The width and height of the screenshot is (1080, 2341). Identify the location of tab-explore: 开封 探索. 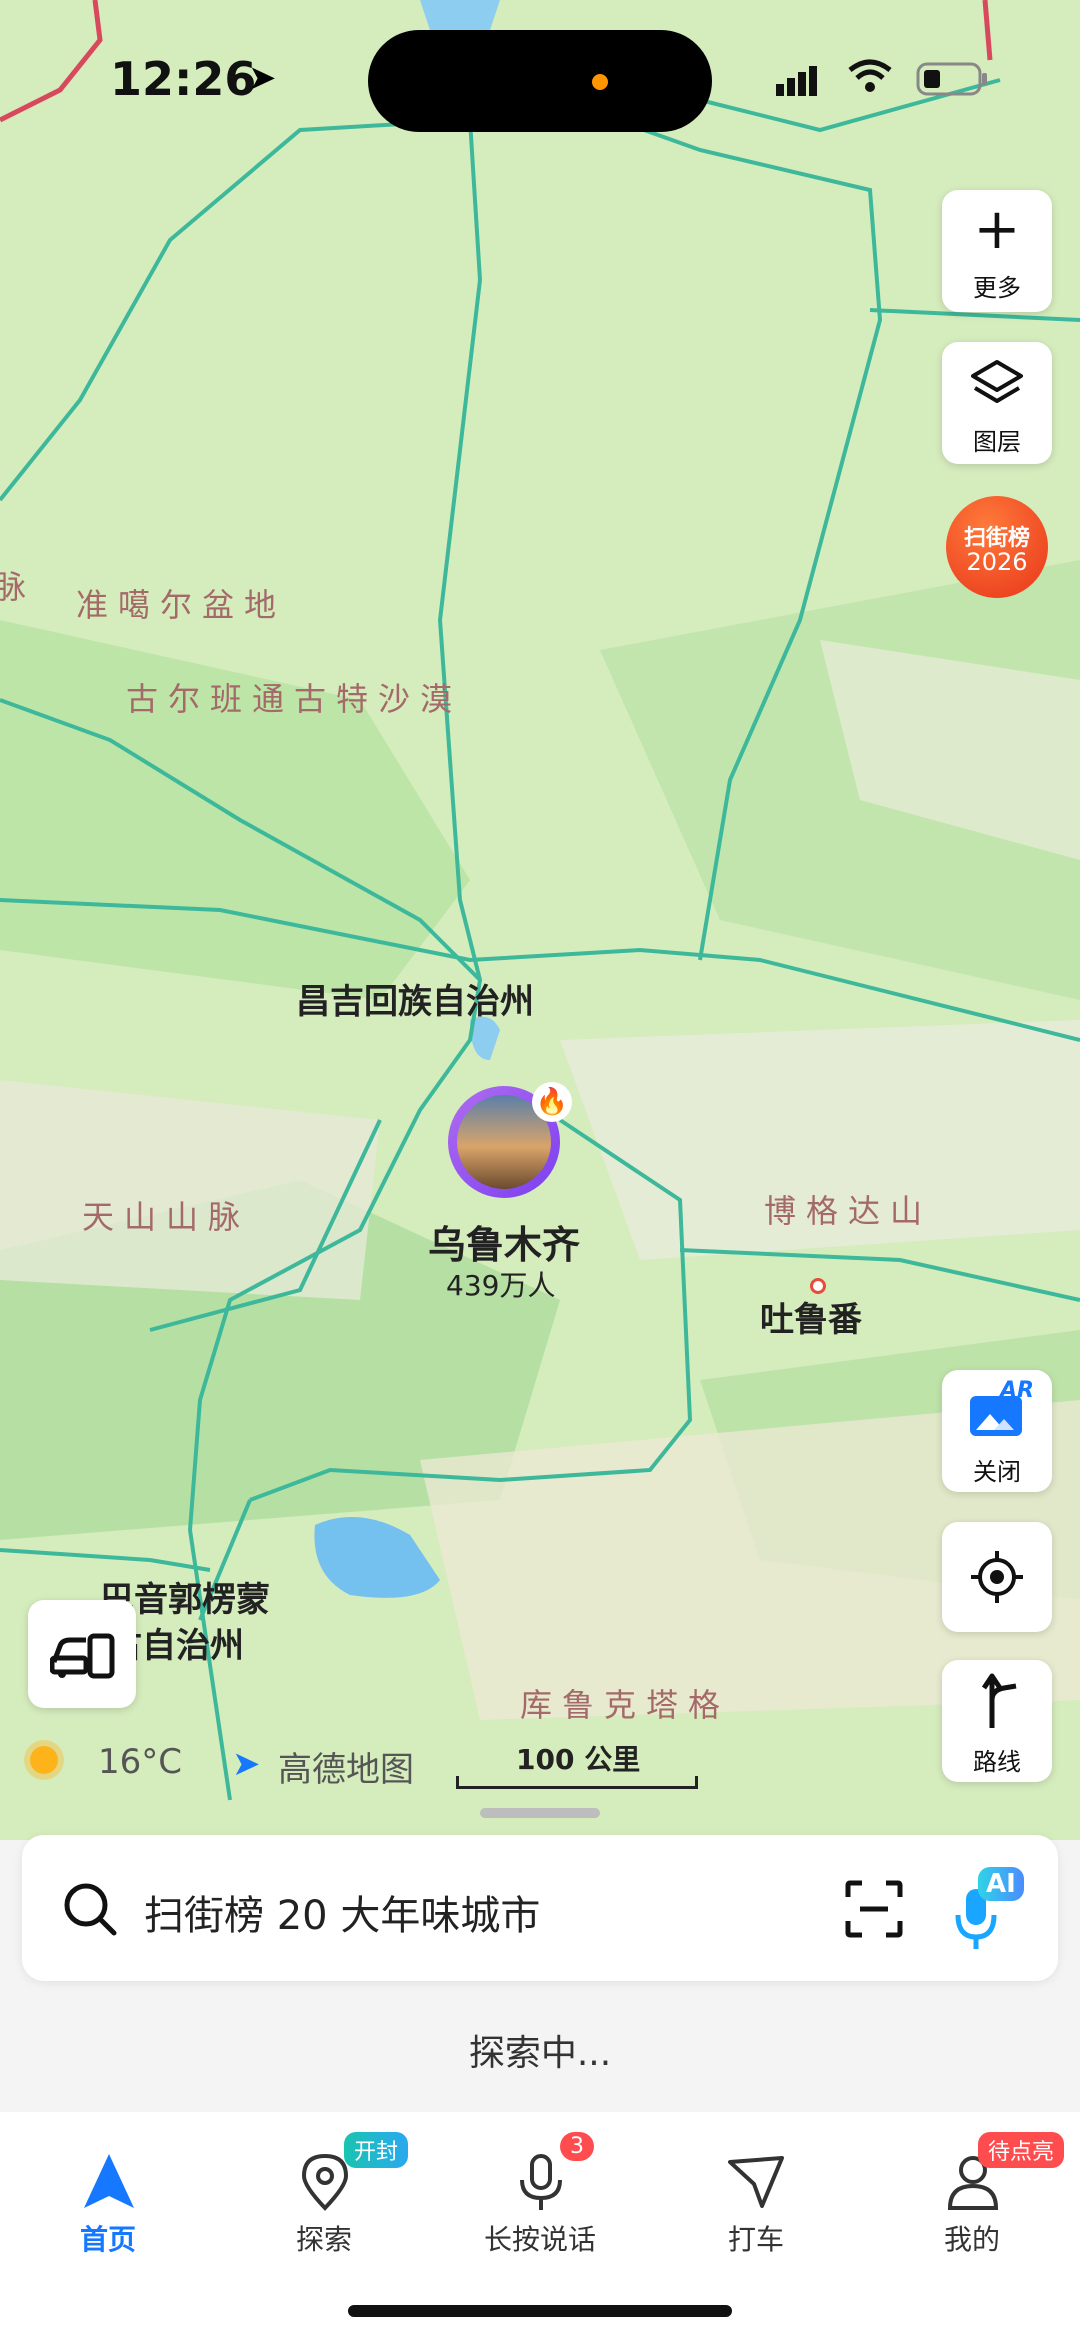
(324, 2212).